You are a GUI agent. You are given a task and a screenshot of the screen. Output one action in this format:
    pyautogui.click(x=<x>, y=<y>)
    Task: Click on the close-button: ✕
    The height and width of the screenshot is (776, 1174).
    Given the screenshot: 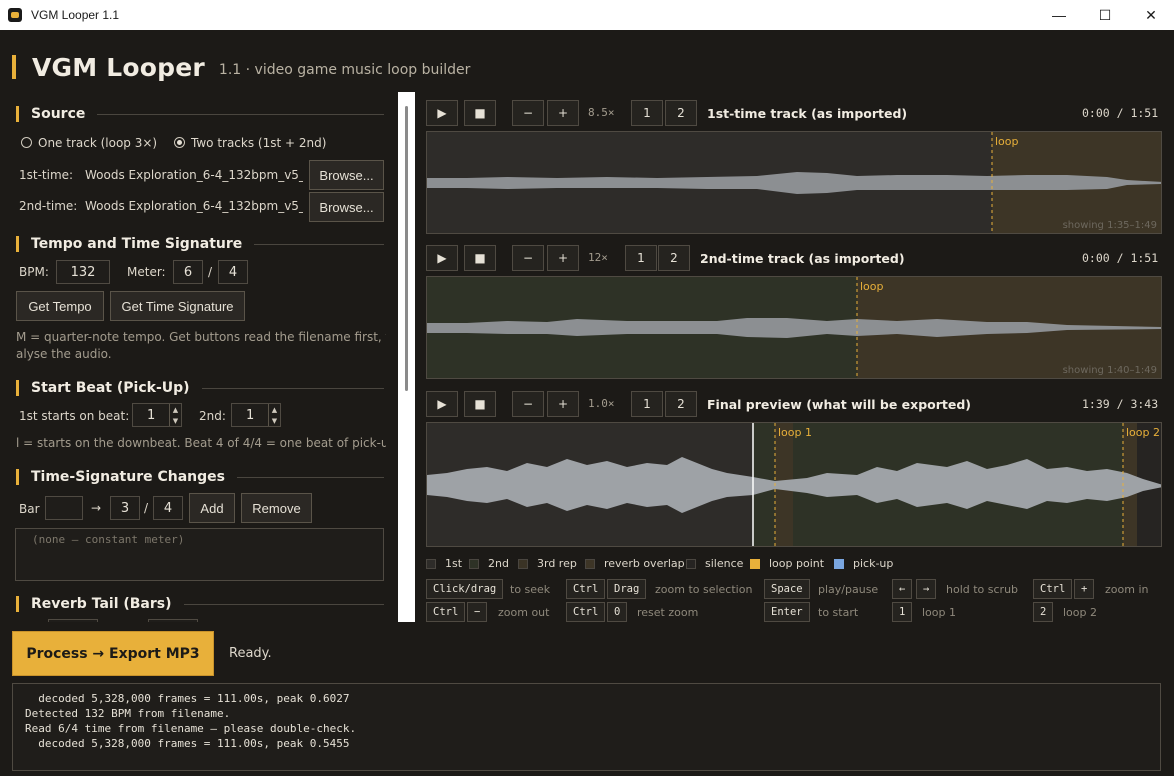 What is the action you would take?
    pyautogui.click(x=1151, y=15)
    